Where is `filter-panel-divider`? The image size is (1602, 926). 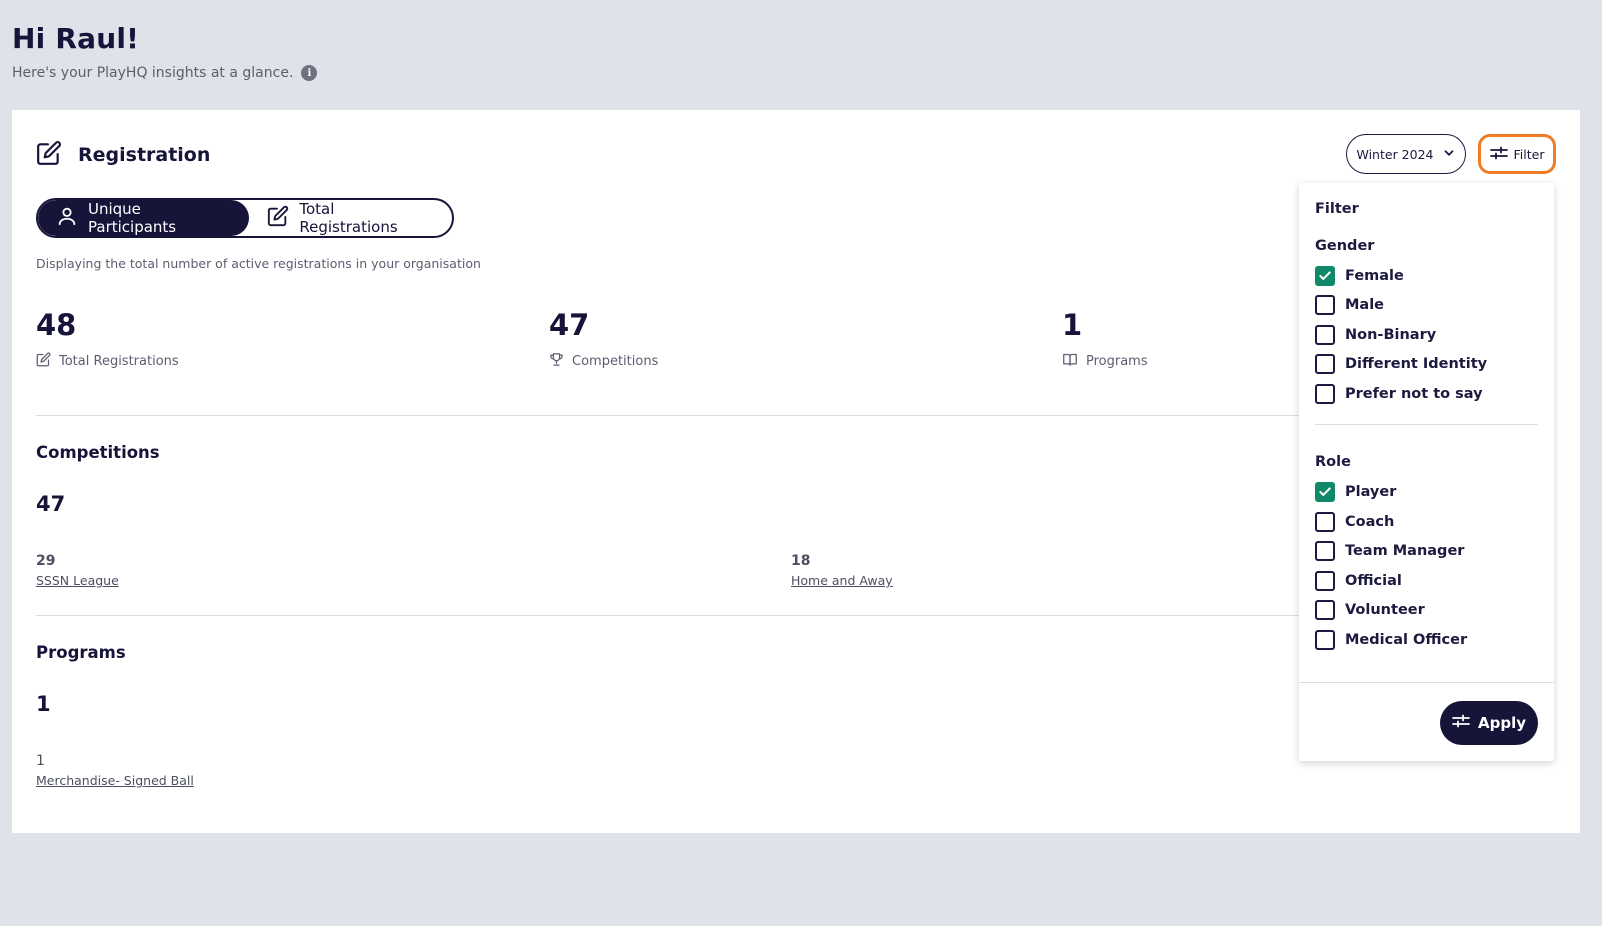
filter-panel-divider is located at coordinates (1426, 424).